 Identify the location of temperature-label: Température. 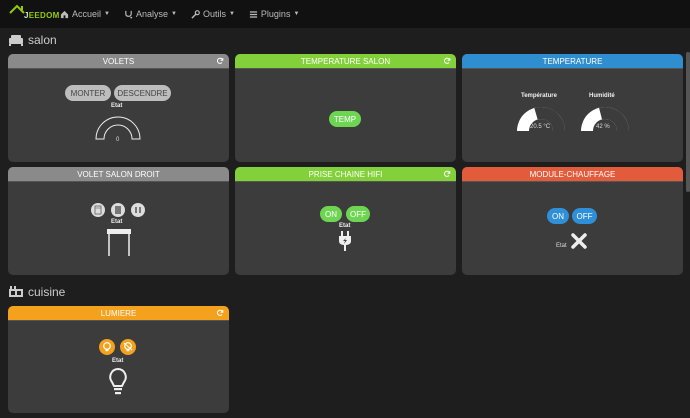
(539, 96).